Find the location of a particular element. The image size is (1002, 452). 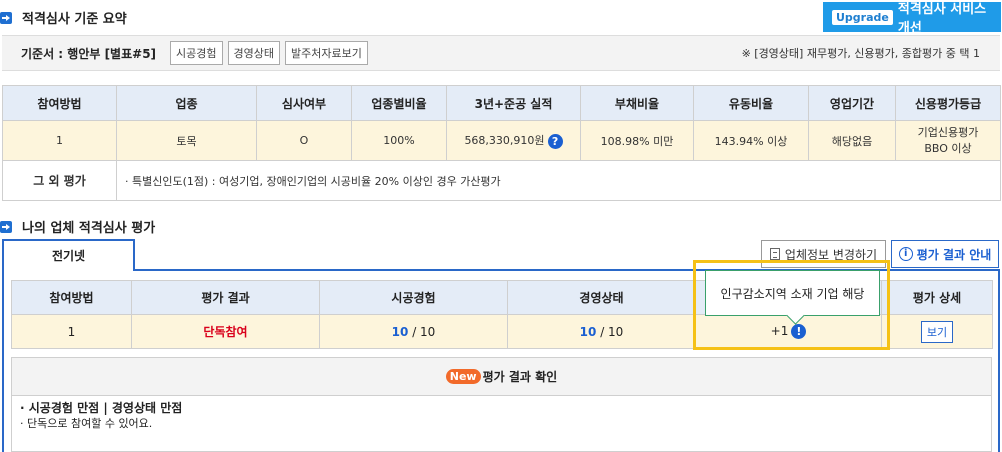

cell-construction: 10 / 10 is located at coordinates (413, 331).